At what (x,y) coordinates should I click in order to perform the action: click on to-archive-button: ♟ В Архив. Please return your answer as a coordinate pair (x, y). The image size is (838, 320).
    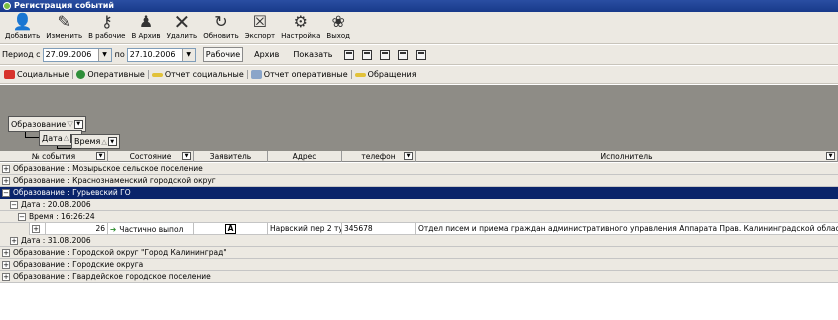
    Looking at the image, I should click on (145, 28).